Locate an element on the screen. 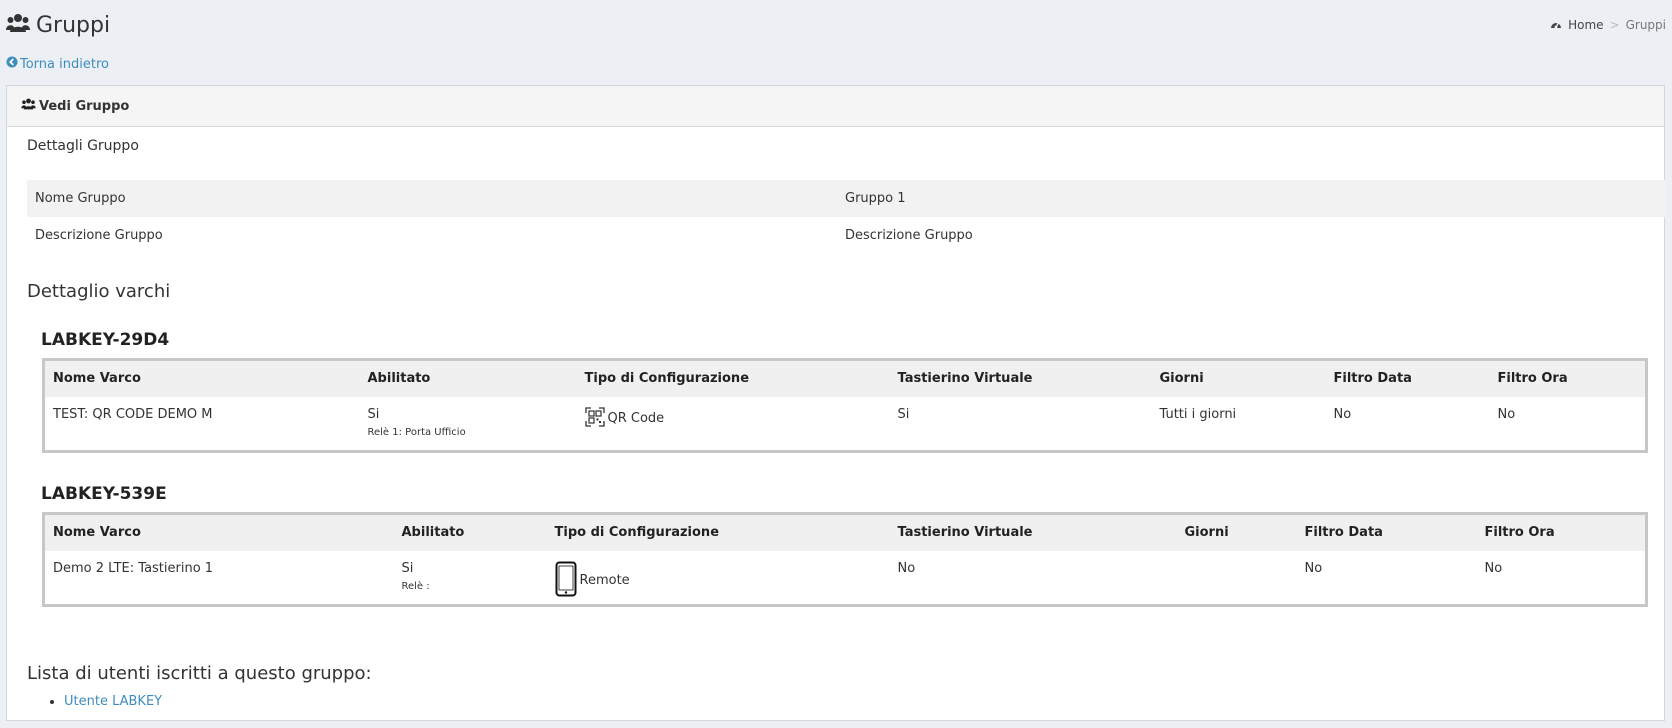  chevron-left-circle-icon is located at coordinates (12, 64).